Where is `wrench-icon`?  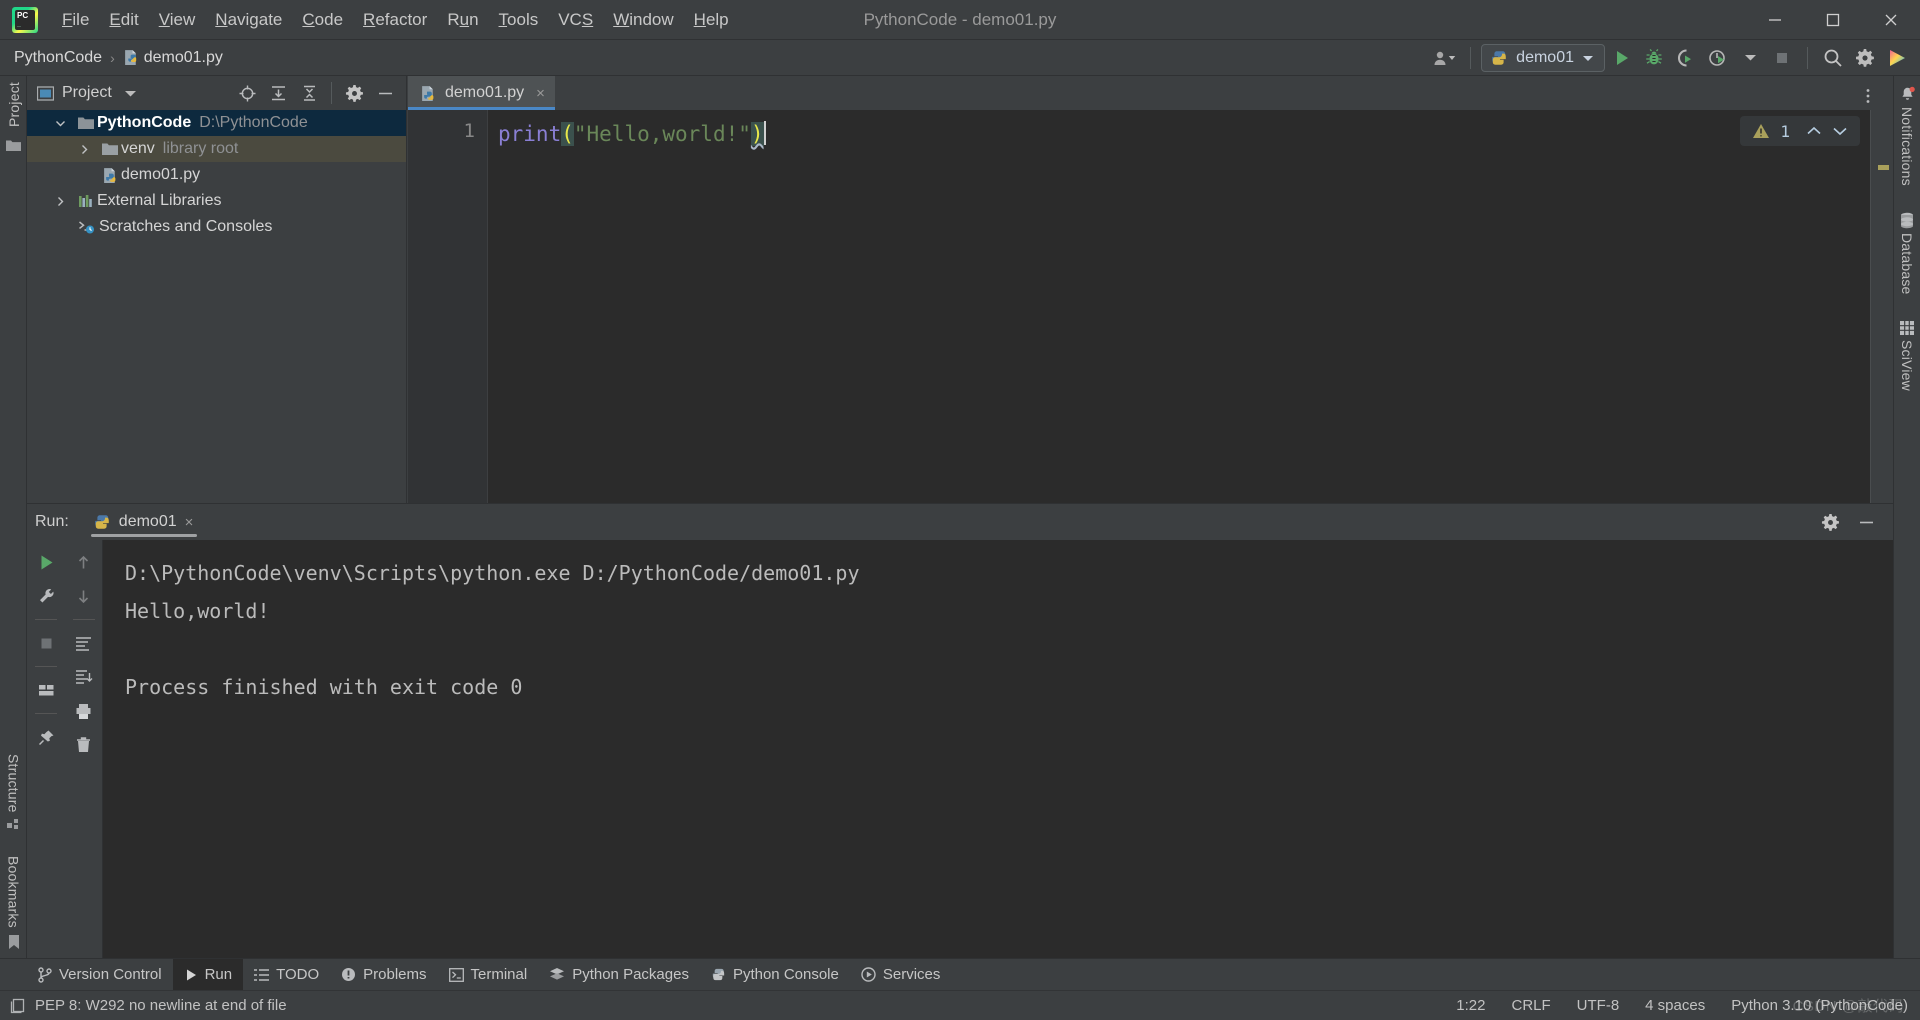
wrench-icon is located at coordinates (46, 596).